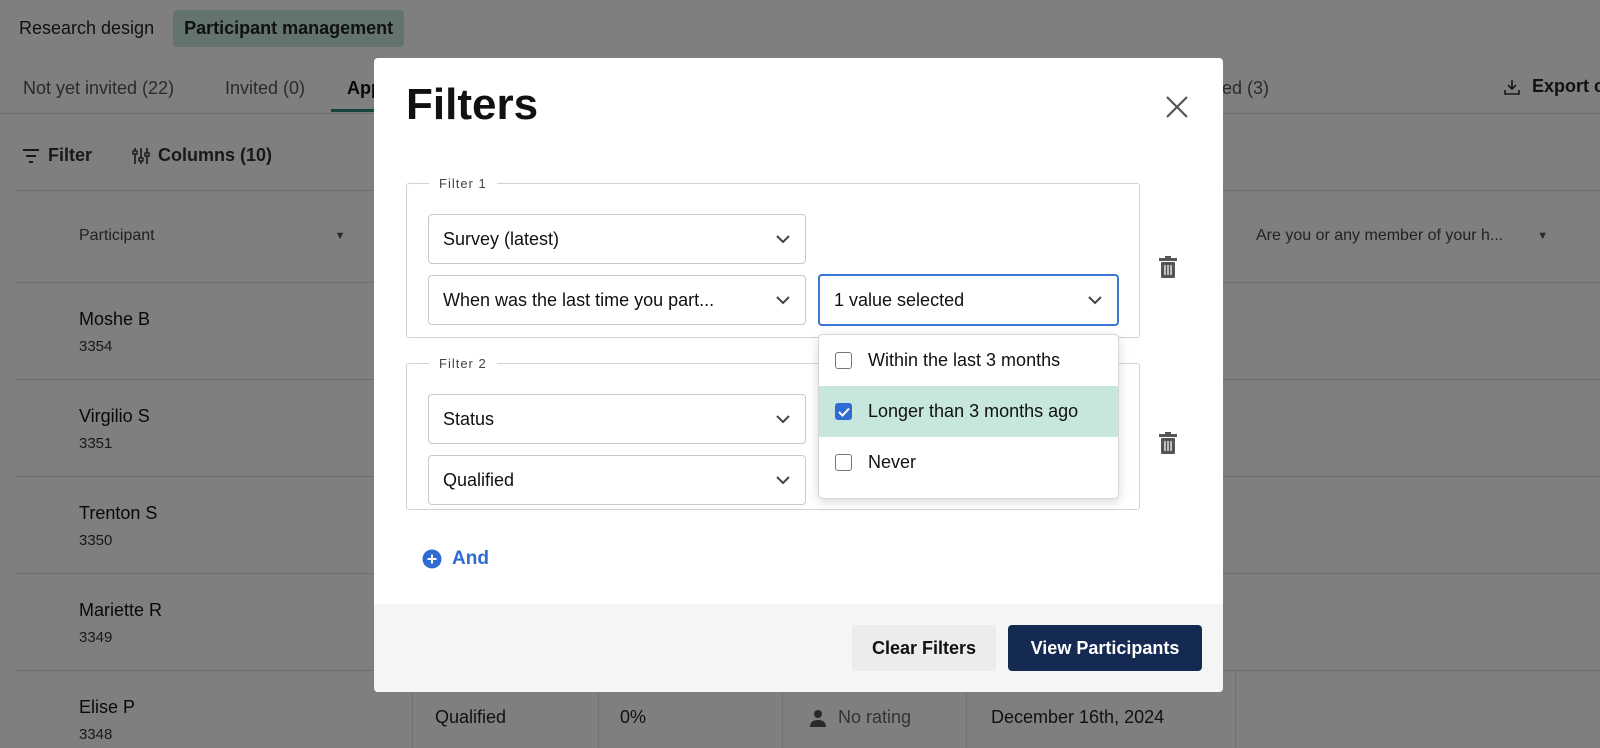 This screenshot has height=748, width=1600. Describe the element at coordinates (472, 104) in the screenshot. I see `modal-title: Filters` at that location.